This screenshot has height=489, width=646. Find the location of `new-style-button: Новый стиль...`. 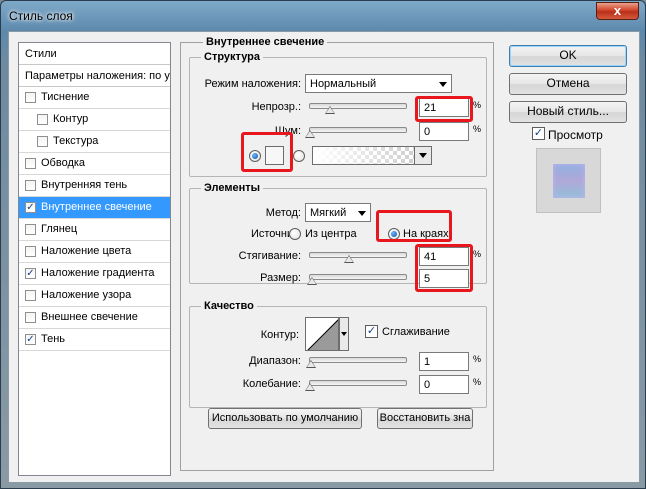

new-style-button: Новый стиль... is located at coordinates (568, 112).